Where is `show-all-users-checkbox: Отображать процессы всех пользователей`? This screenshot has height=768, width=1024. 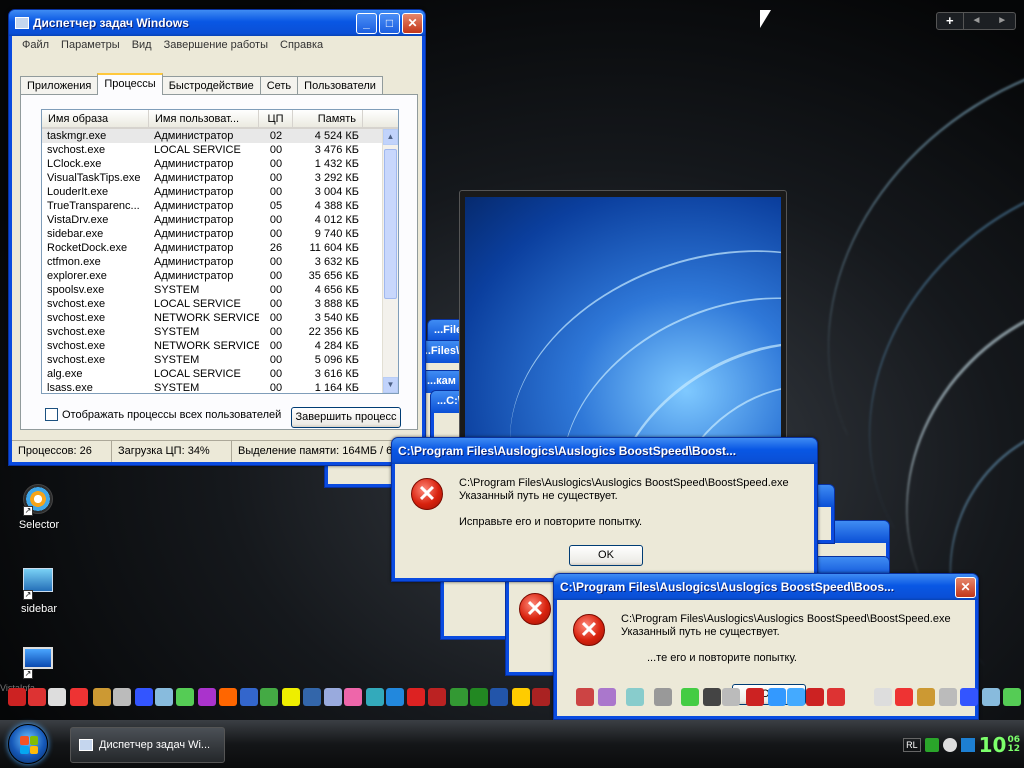 show-all-users-checkbox: Отображать процессы всех пользователей is located at coordinates (163, 414).